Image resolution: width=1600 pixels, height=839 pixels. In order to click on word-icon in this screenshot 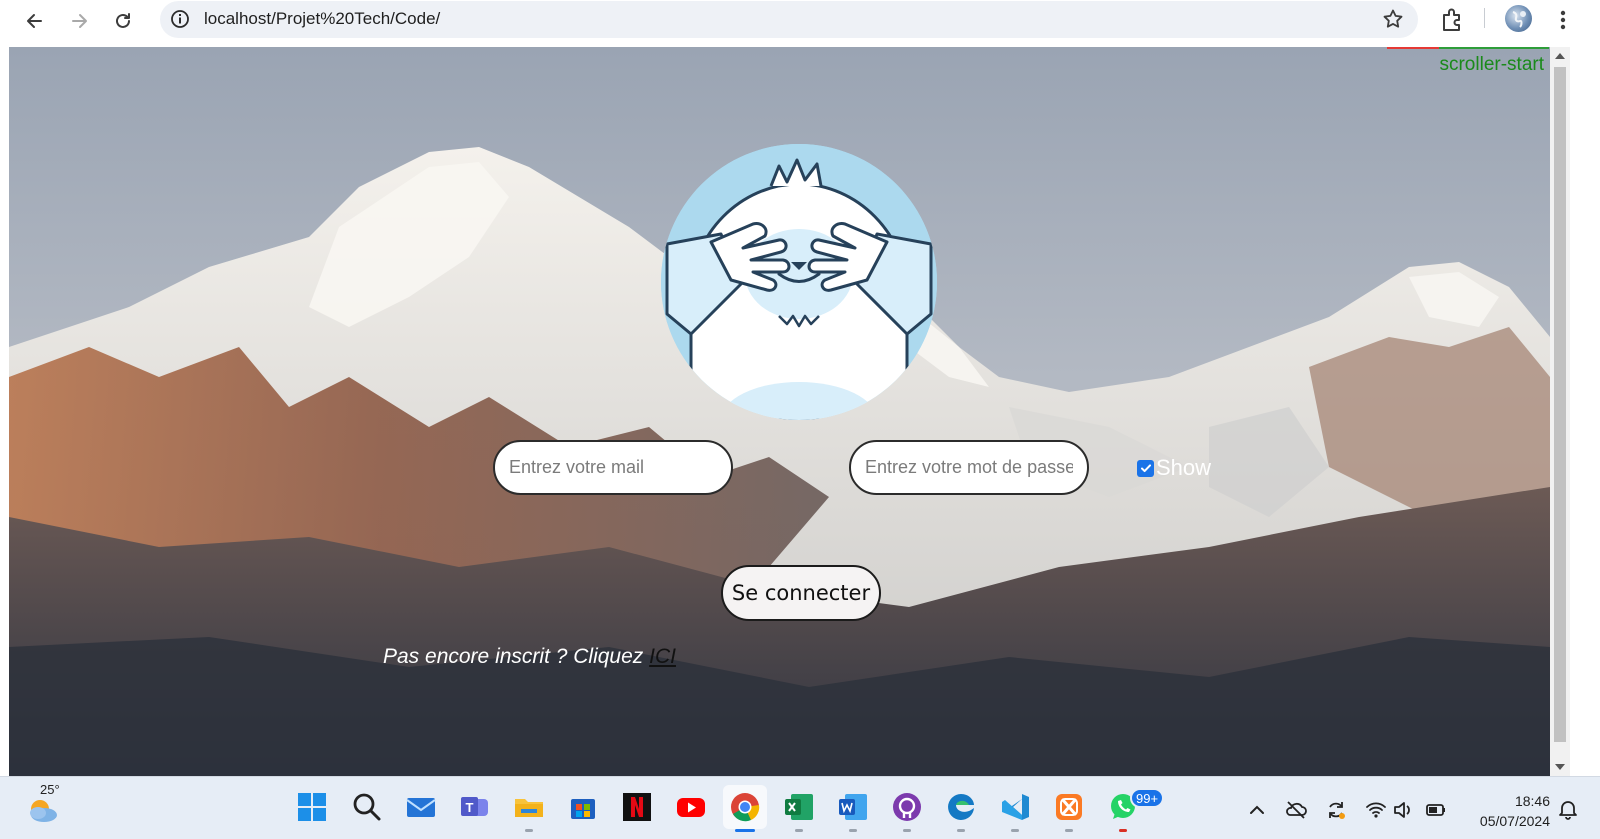, I will do `click(853, 807)`.